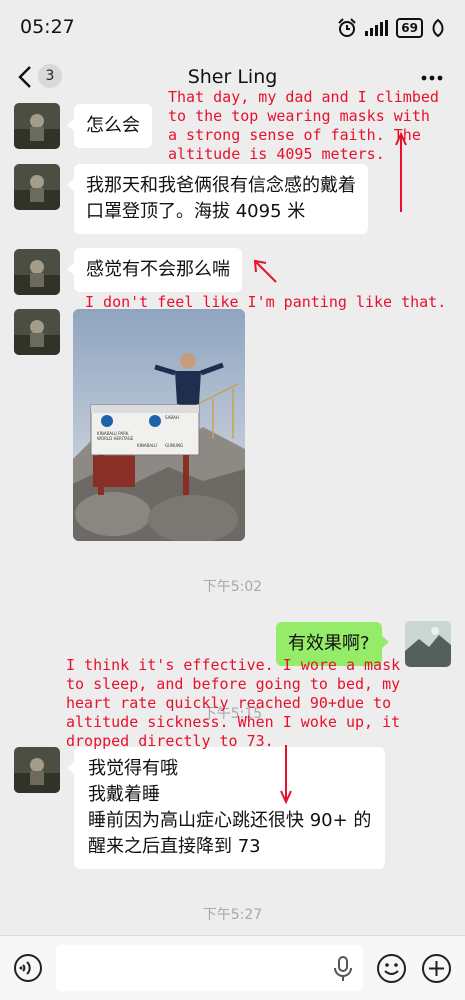  Describe the element at coordinates (428, 644) in the screenshot. I see `my-avatar` at that location.